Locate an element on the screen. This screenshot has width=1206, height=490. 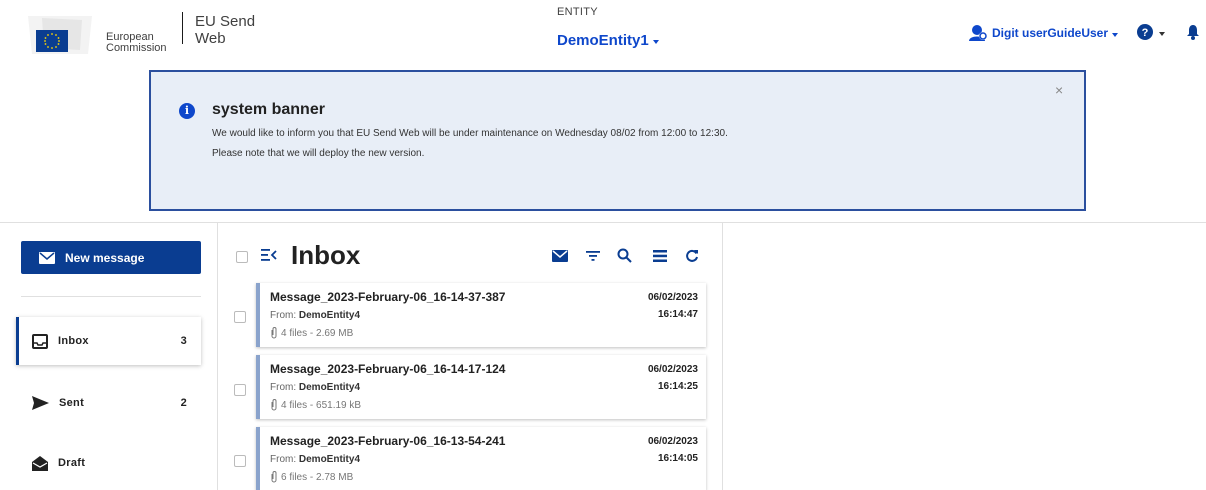
banner-title: system banner is located at coordinates (268, 109).